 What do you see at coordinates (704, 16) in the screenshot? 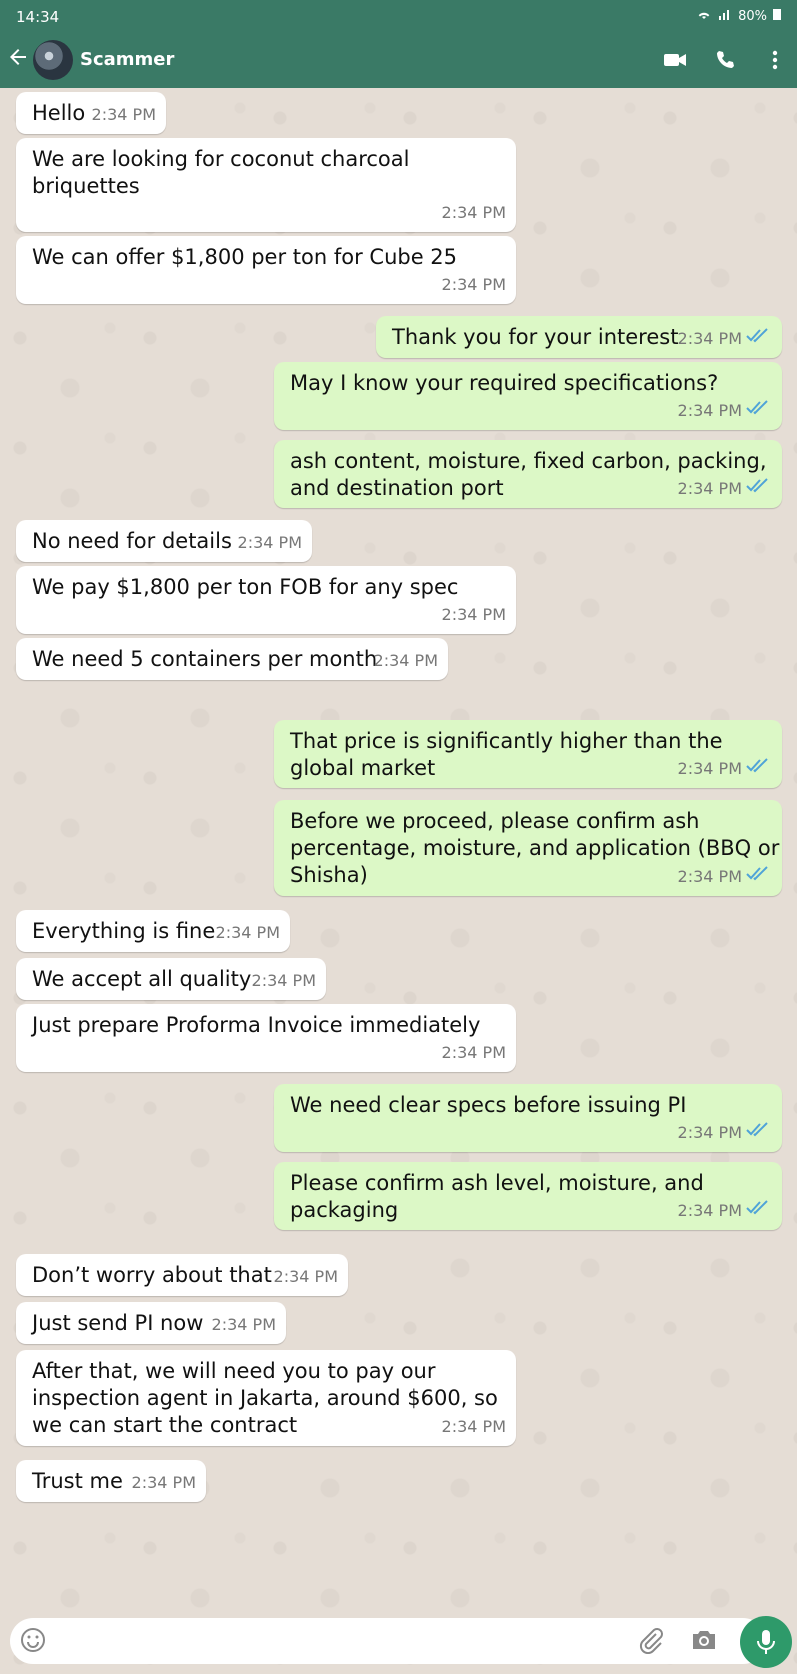
I see `wifi-icon` at bounding box center [704, 16].